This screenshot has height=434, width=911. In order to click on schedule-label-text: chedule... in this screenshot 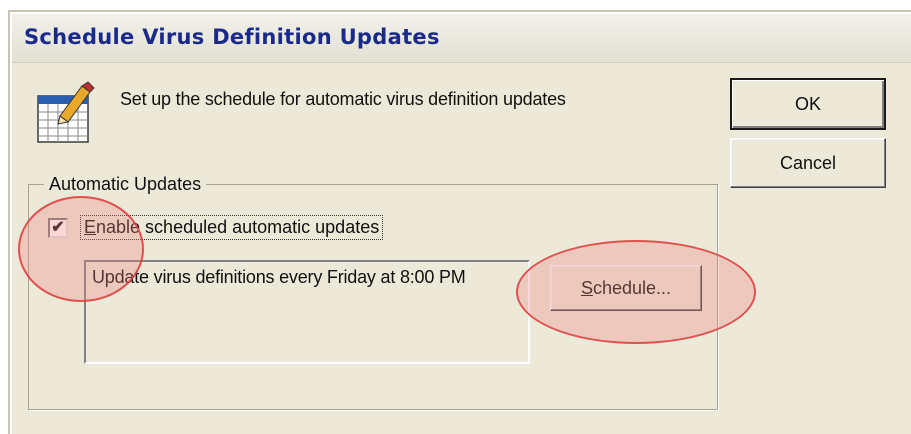, I will do `click(632, 287)`.